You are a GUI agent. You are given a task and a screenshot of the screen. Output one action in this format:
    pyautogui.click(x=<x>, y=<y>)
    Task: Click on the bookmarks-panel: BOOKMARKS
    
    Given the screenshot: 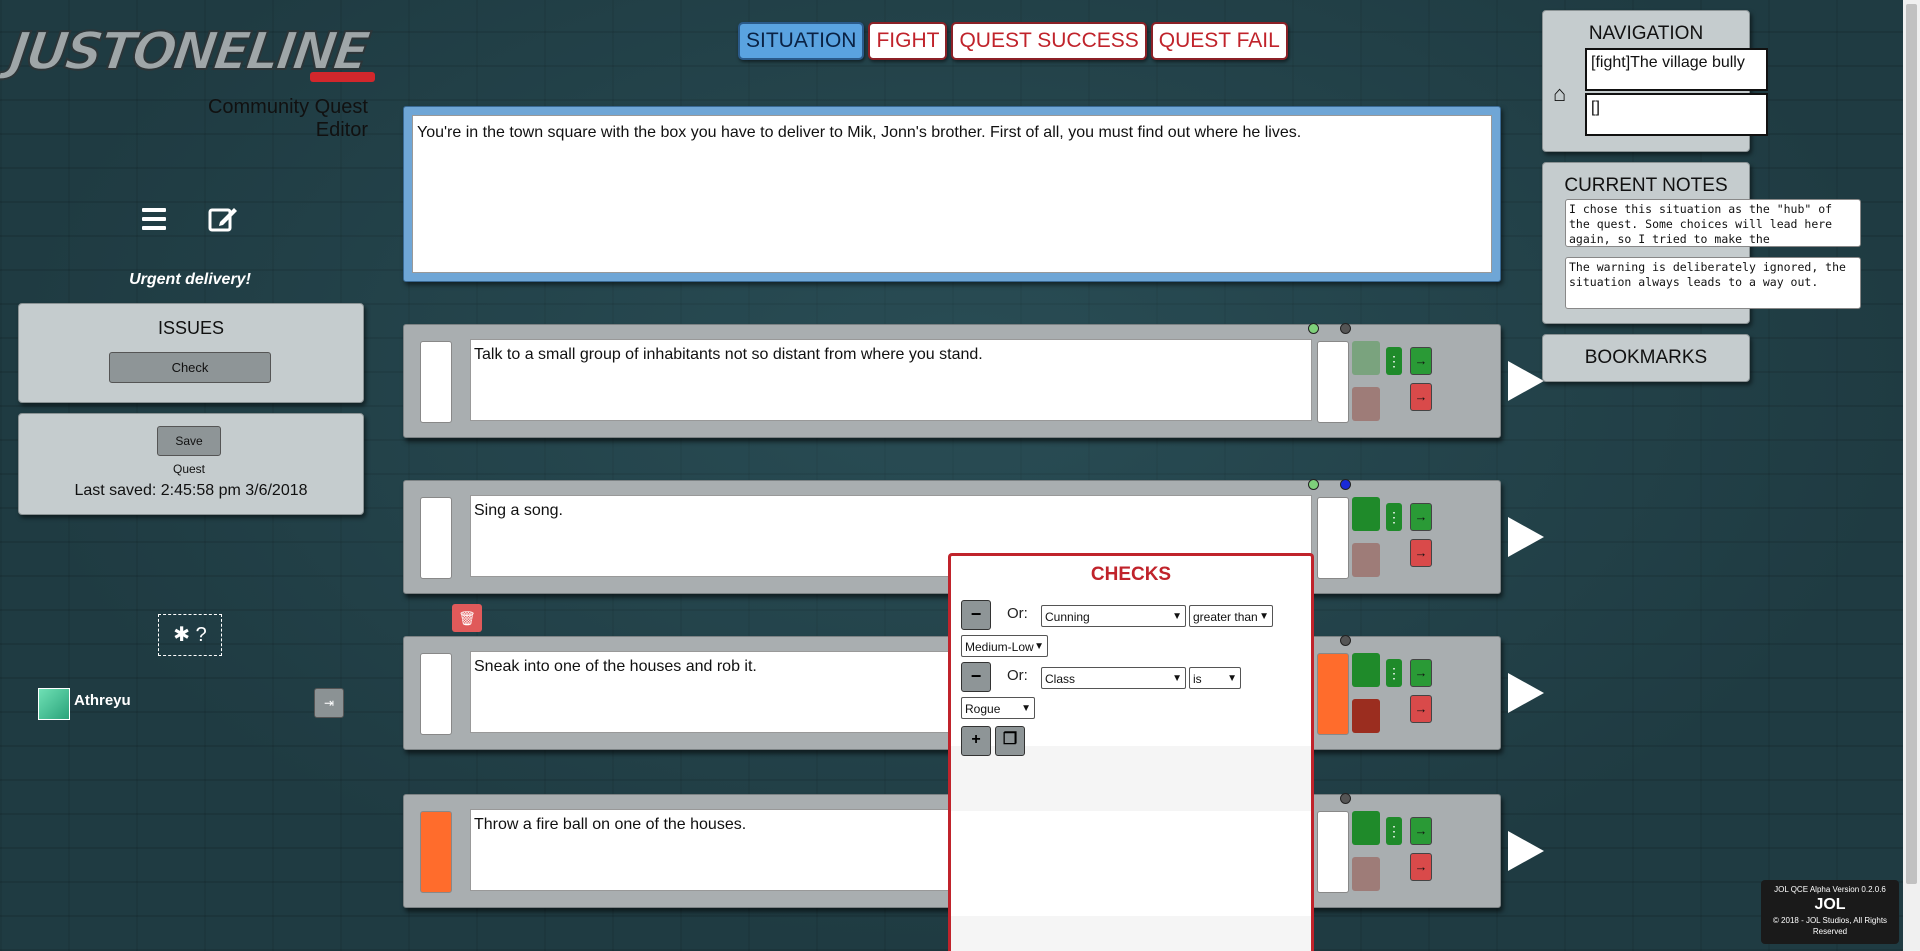 What is the action you would take?
    pyautogui.click(x=1646, y=358)
    